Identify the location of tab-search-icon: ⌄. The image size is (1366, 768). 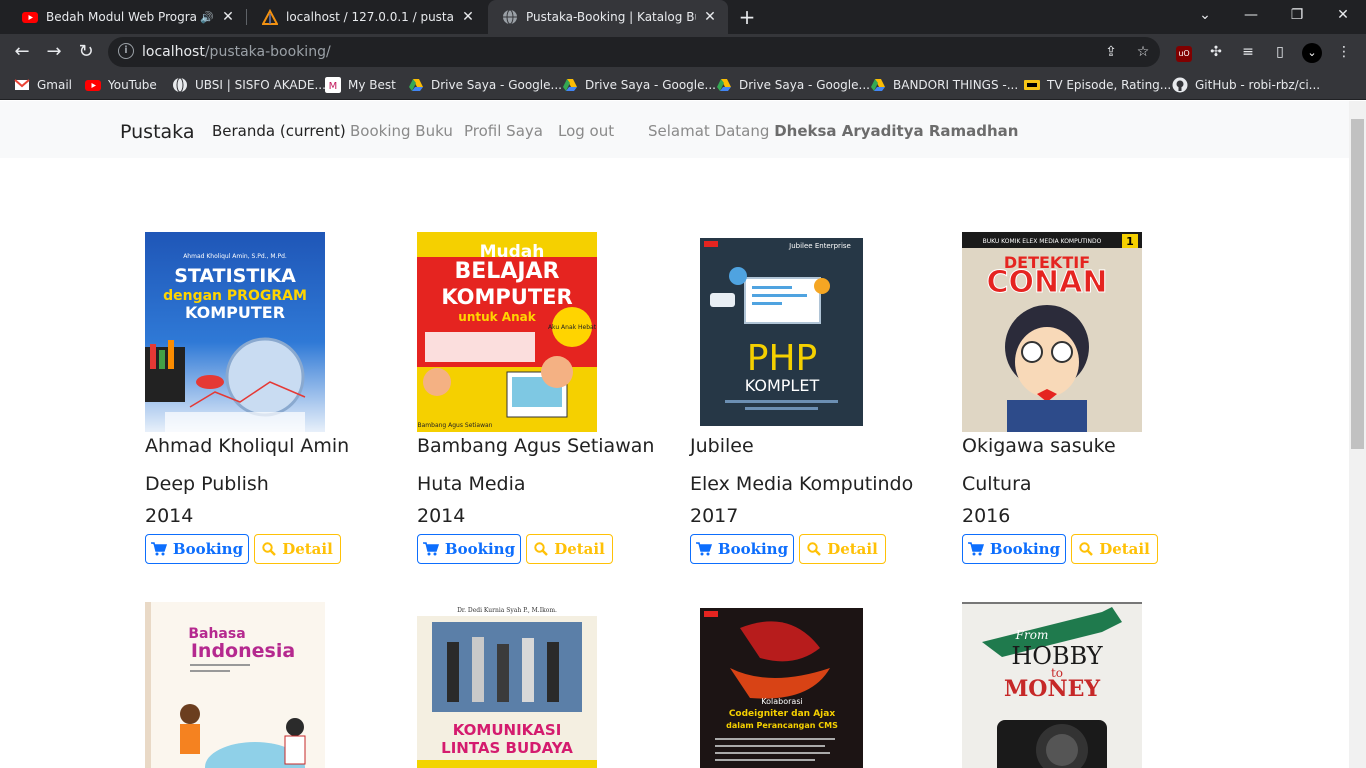
(1205, 15).